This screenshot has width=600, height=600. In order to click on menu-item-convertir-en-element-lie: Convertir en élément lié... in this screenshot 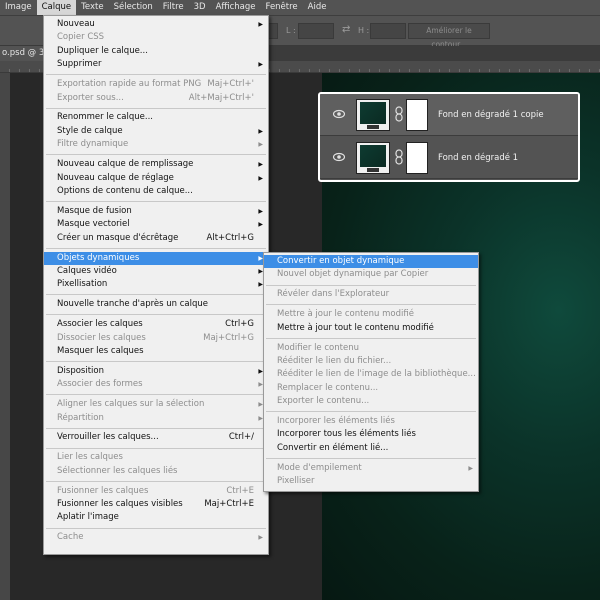, I will do `click(371, 448)`.